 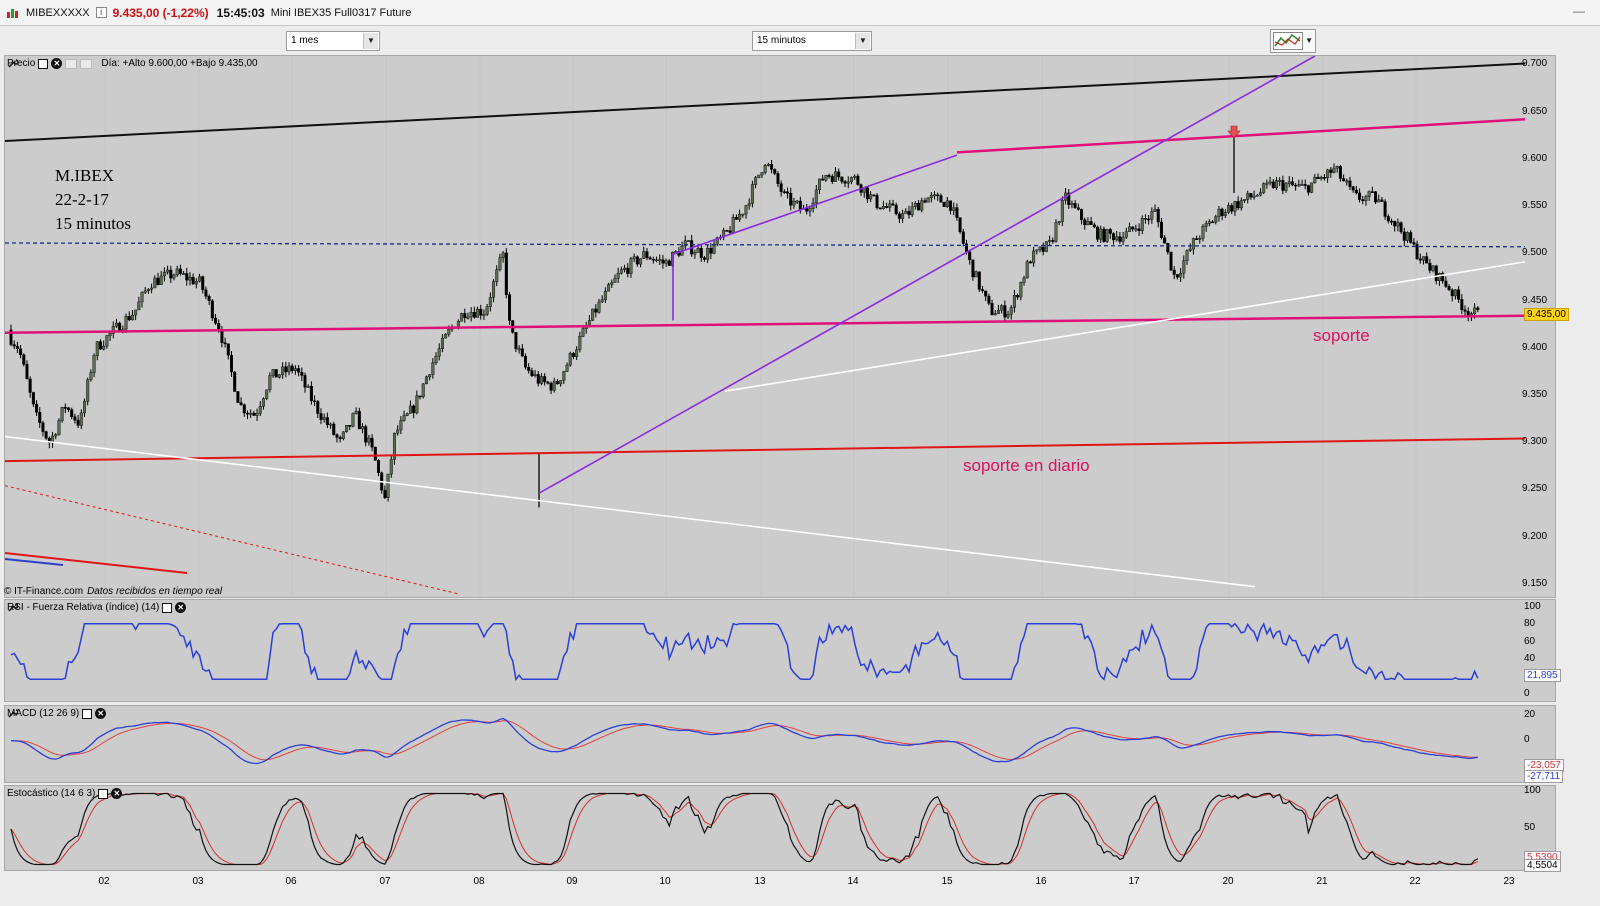 I want to click on rsi-chart, so click(x=780, y=651).